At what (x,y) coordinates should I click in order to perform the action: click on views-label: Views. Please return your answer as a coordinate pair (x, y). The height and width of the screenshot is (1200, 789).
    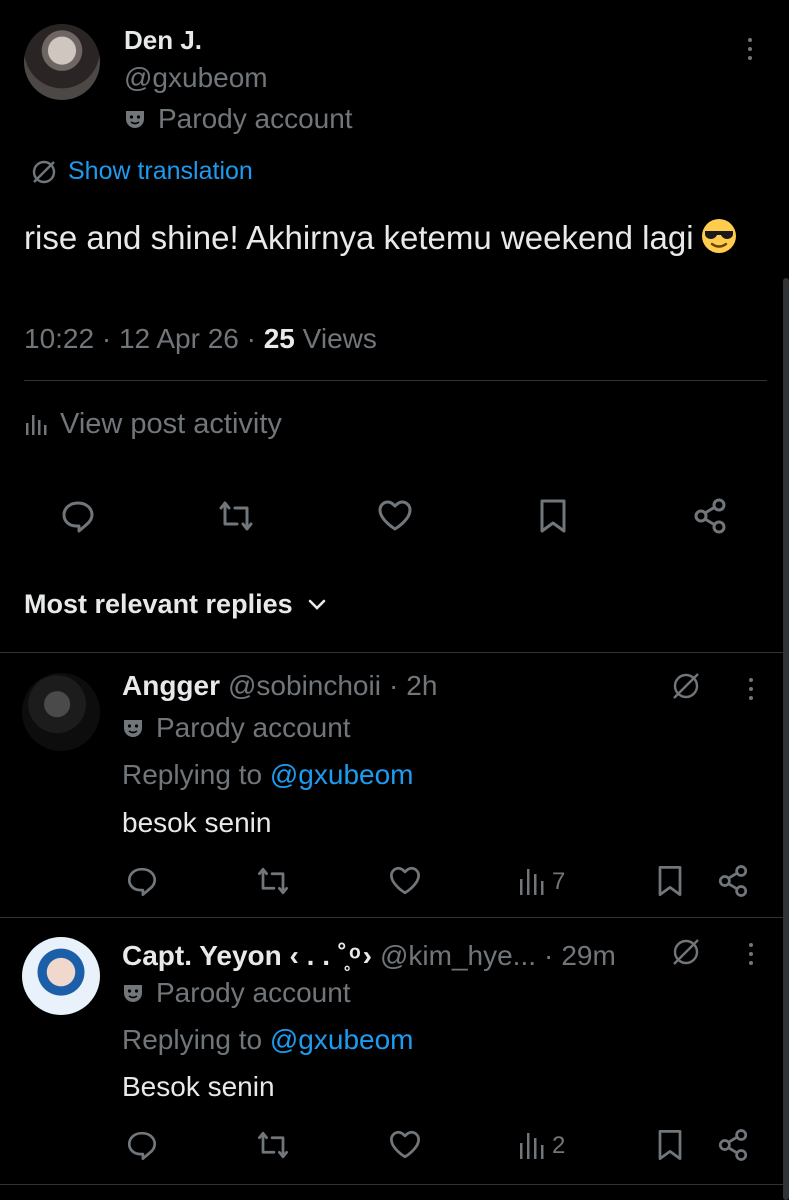
    Looking at the image, I should click on (339, 338).